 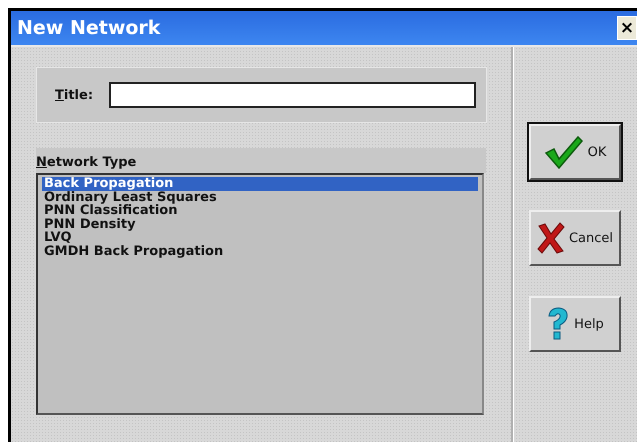 What do you see at coordinates (260, 211) in the screenshot?
I see `list-item: PNN Classification` at bounding box center [260, 211].